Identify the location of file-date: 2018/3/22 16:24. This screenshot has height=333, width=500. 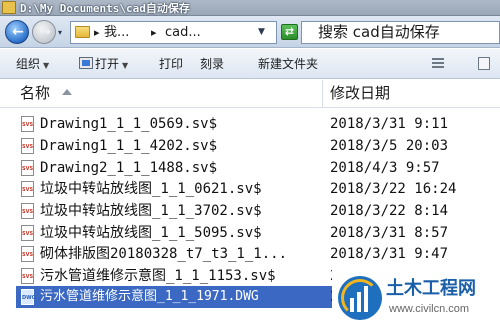
(393, 189).